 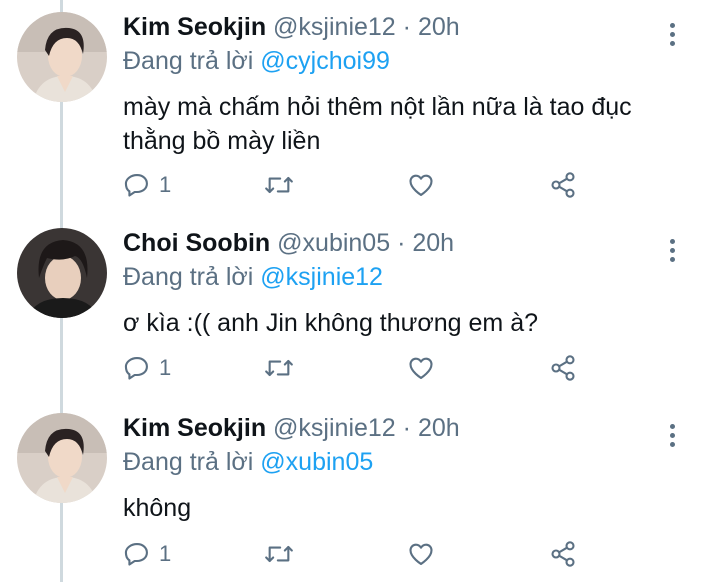 What do you see at coordinates (321, 277) in the screenshot?
I see `mention-link: @ksjinie12` at bounding box center [321, 277].